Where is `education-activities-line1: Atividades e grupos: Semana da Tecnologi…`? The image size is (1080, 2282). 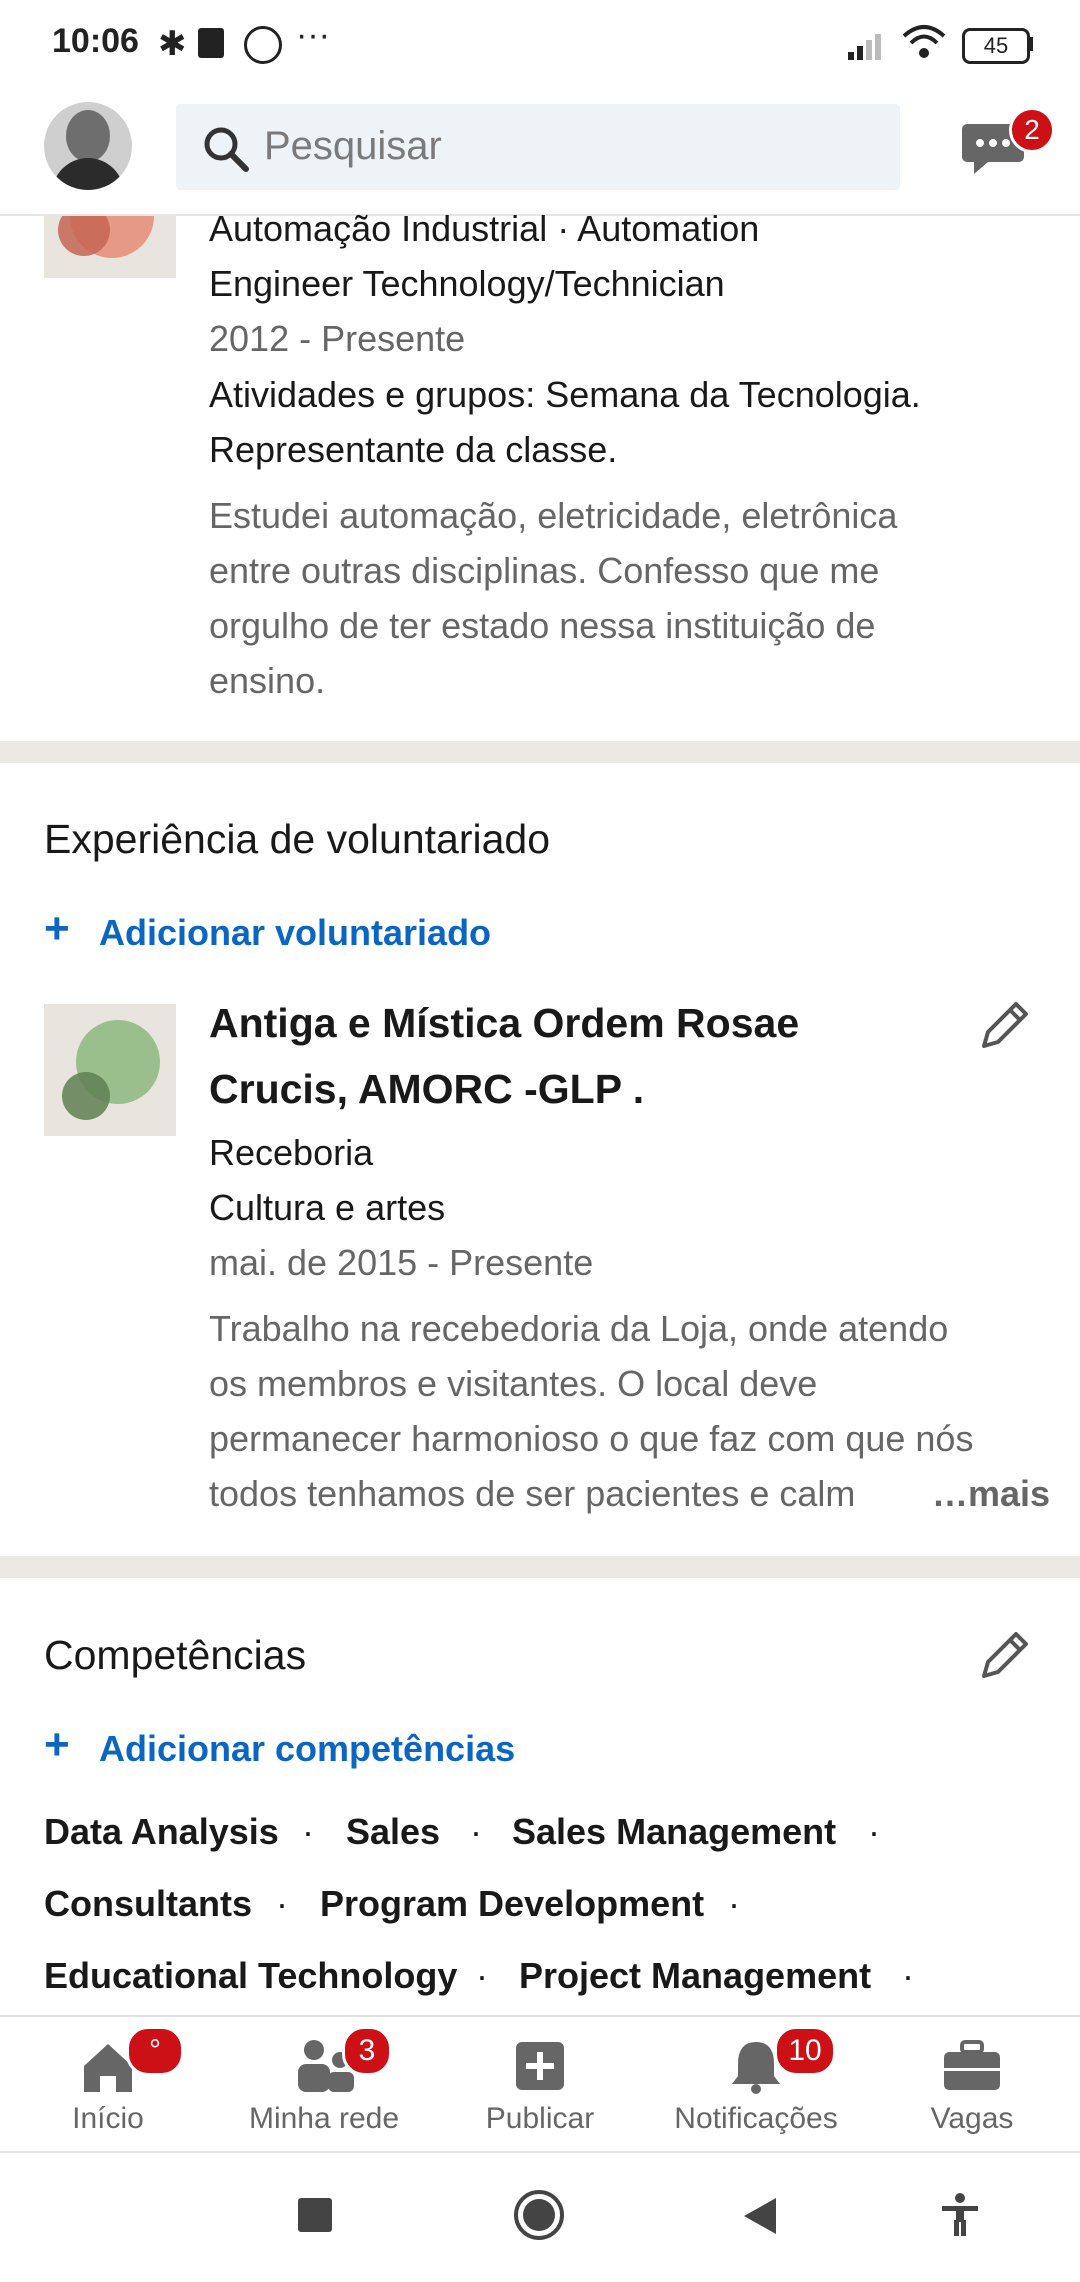
education-activities-line1: Atividades e grupos: Semana da Tecnologi… is located at coordinates (565, 394).